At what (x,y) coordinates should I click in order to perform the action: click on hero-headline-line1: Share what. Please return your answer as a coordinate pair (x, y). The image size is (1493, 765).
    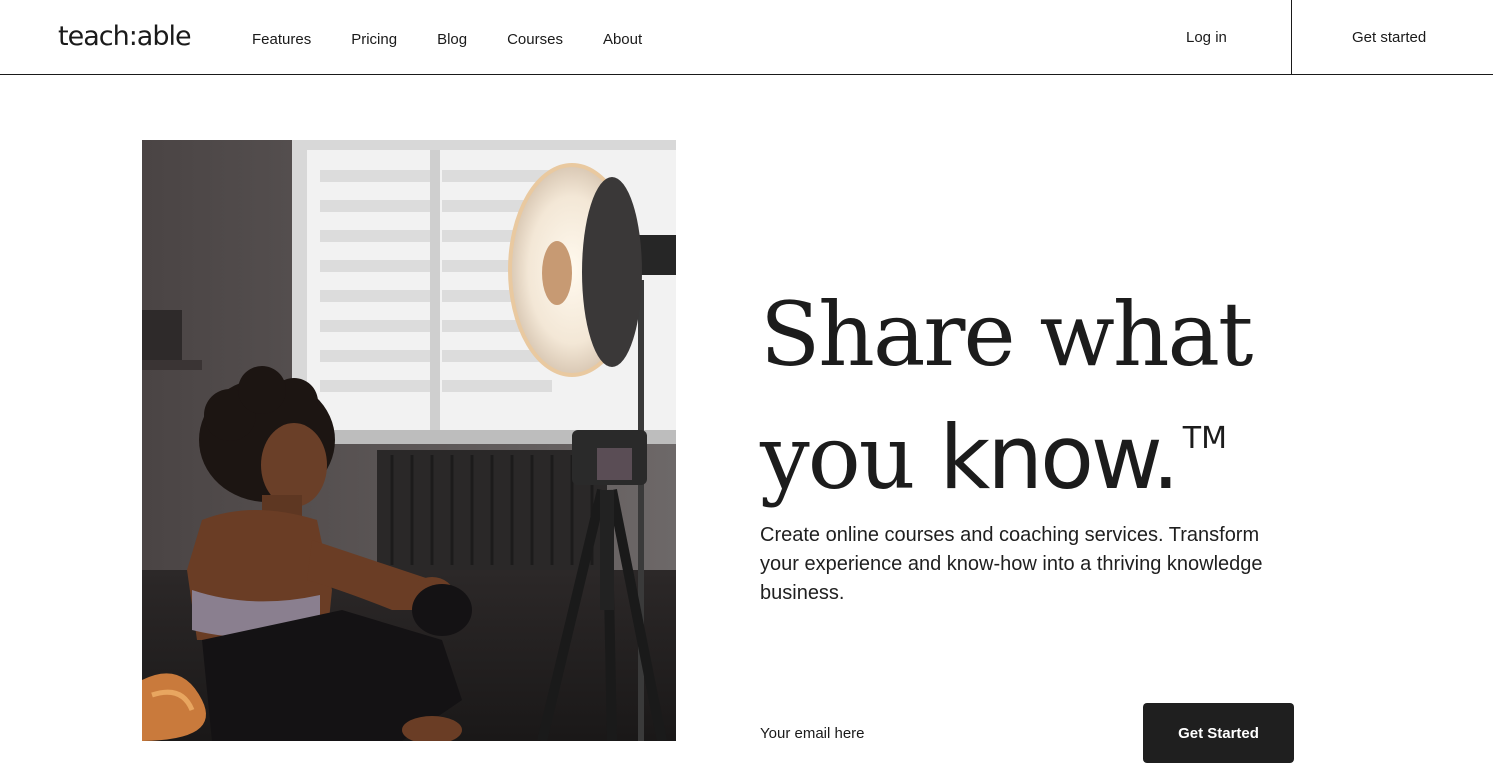
    Looking at the image, I should click on (1006, 334).